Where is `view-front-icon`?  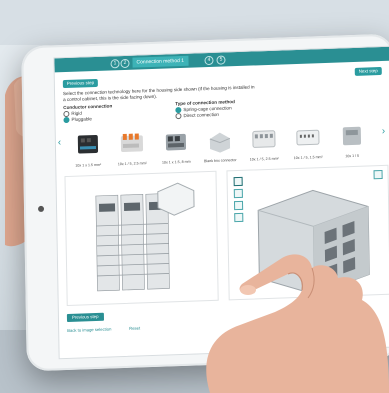
view-front-icon is located at coordinates (238, 181).